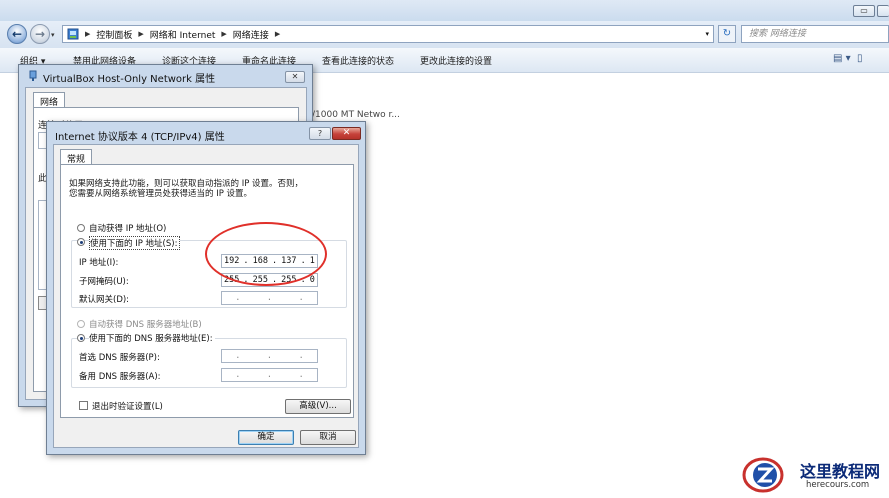 The width and height of the screenshot is (889, 498). Describe the element at coordinates (358, 60) in the screenshot. I see `view-status-command: 查看此连接的状态` at that location.